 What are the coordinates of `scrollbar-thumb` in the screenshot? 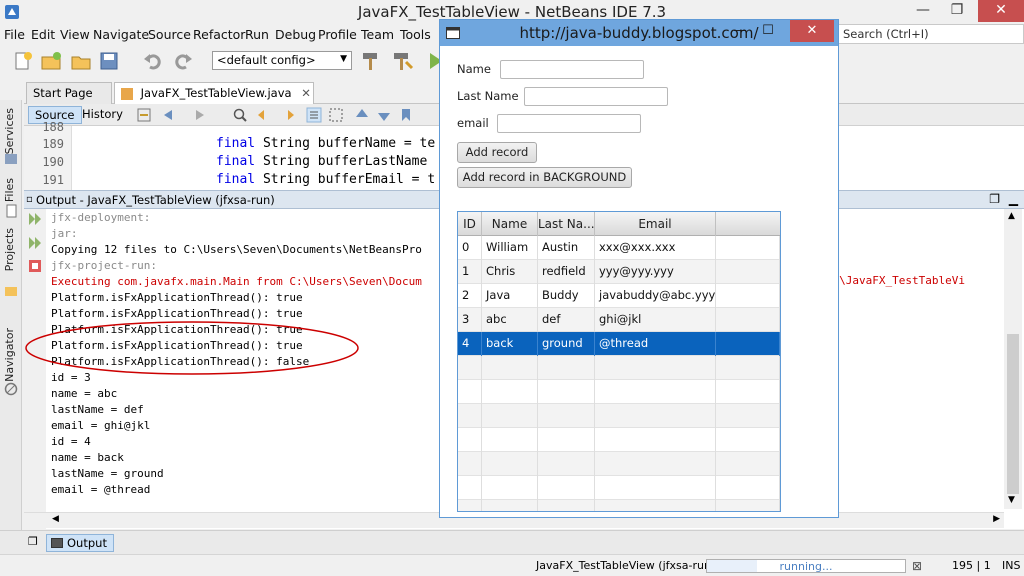 It's located at (1013, 414).